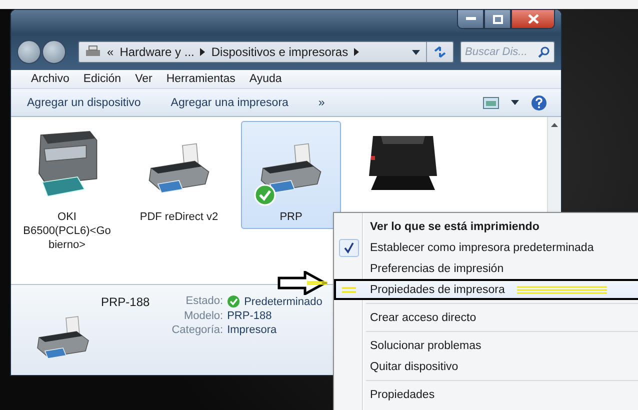 Image resolution: width=638 pixels, height=410 pixels. What do you see at coordinates (279, 52) in the screenshot?
I see `breadcrumb: Dispositivos e impresoras` at bounding box center [279, 52].